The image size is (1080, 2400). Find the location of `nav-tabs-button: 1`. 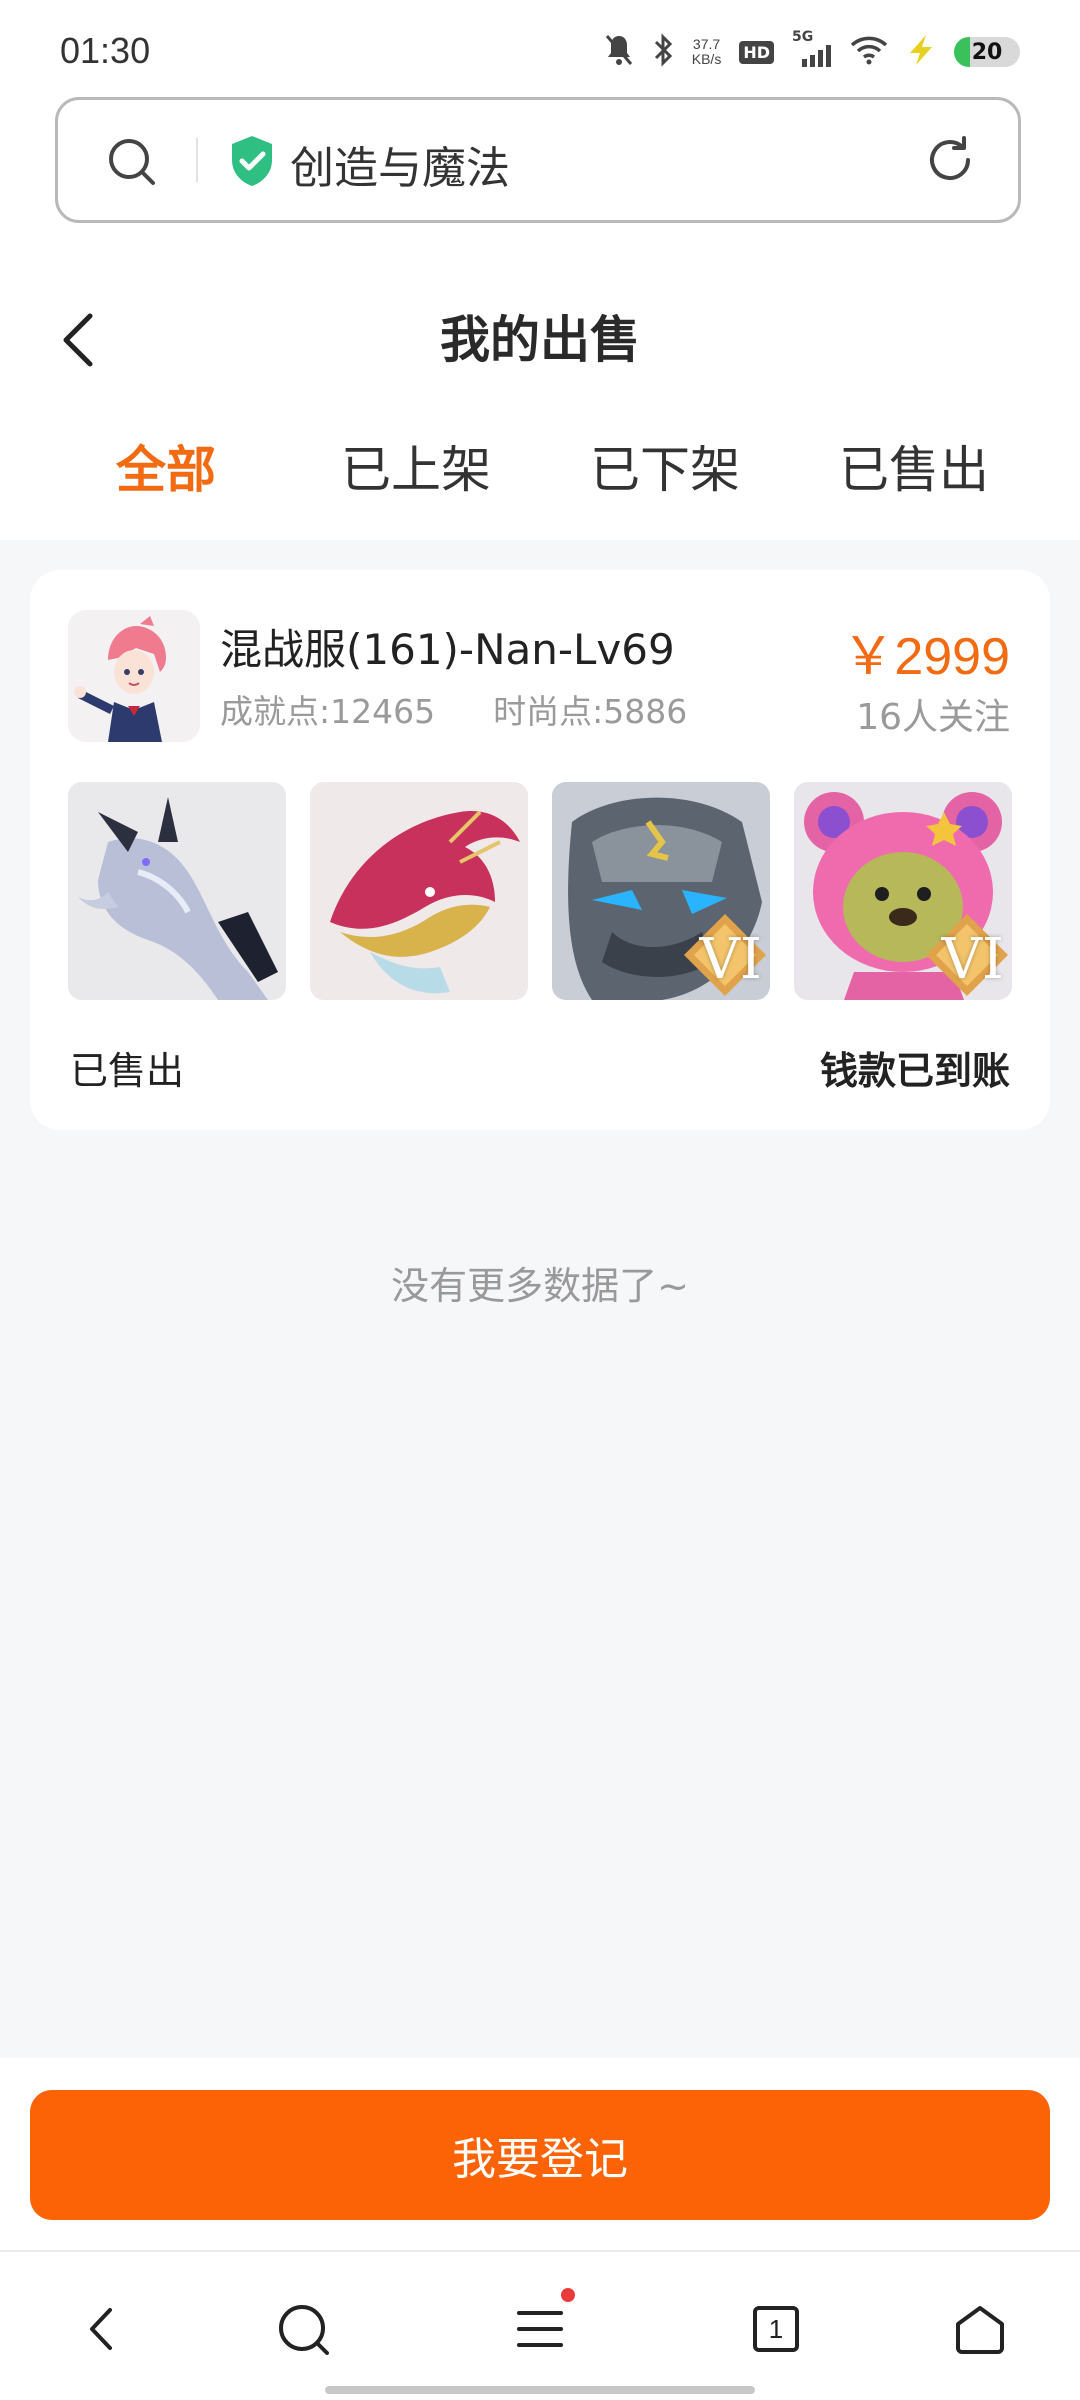

nav-tabs-button: 1 is located at coordinates (776, 2329).